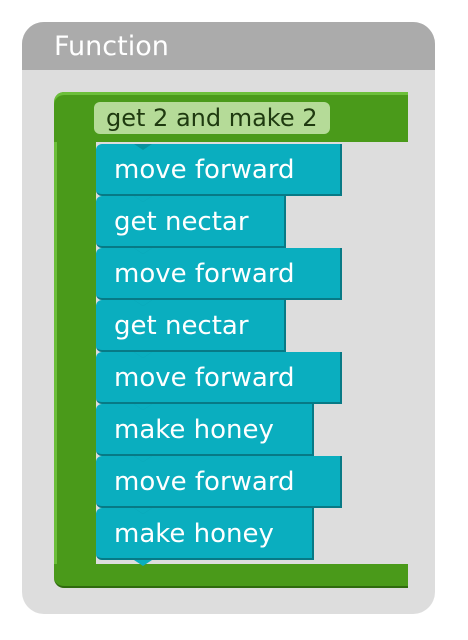 This screenshot has width=468, height=640. I want to click on function-name-field: get 2 and make 2, so click(212, 118).